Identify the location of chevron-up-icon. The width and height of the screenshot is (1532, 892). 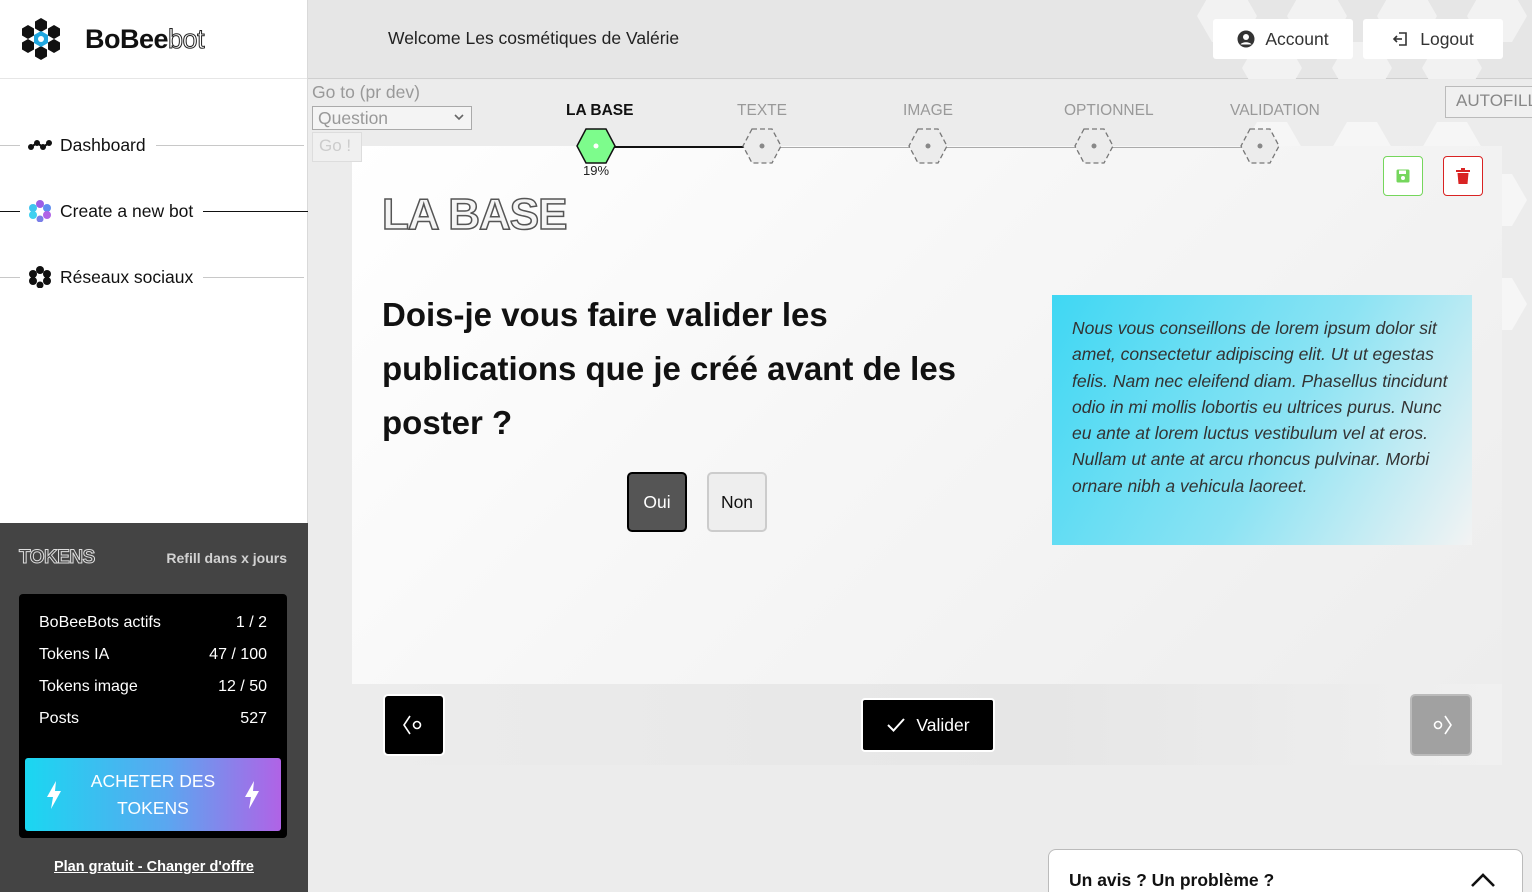
(1483, 880).